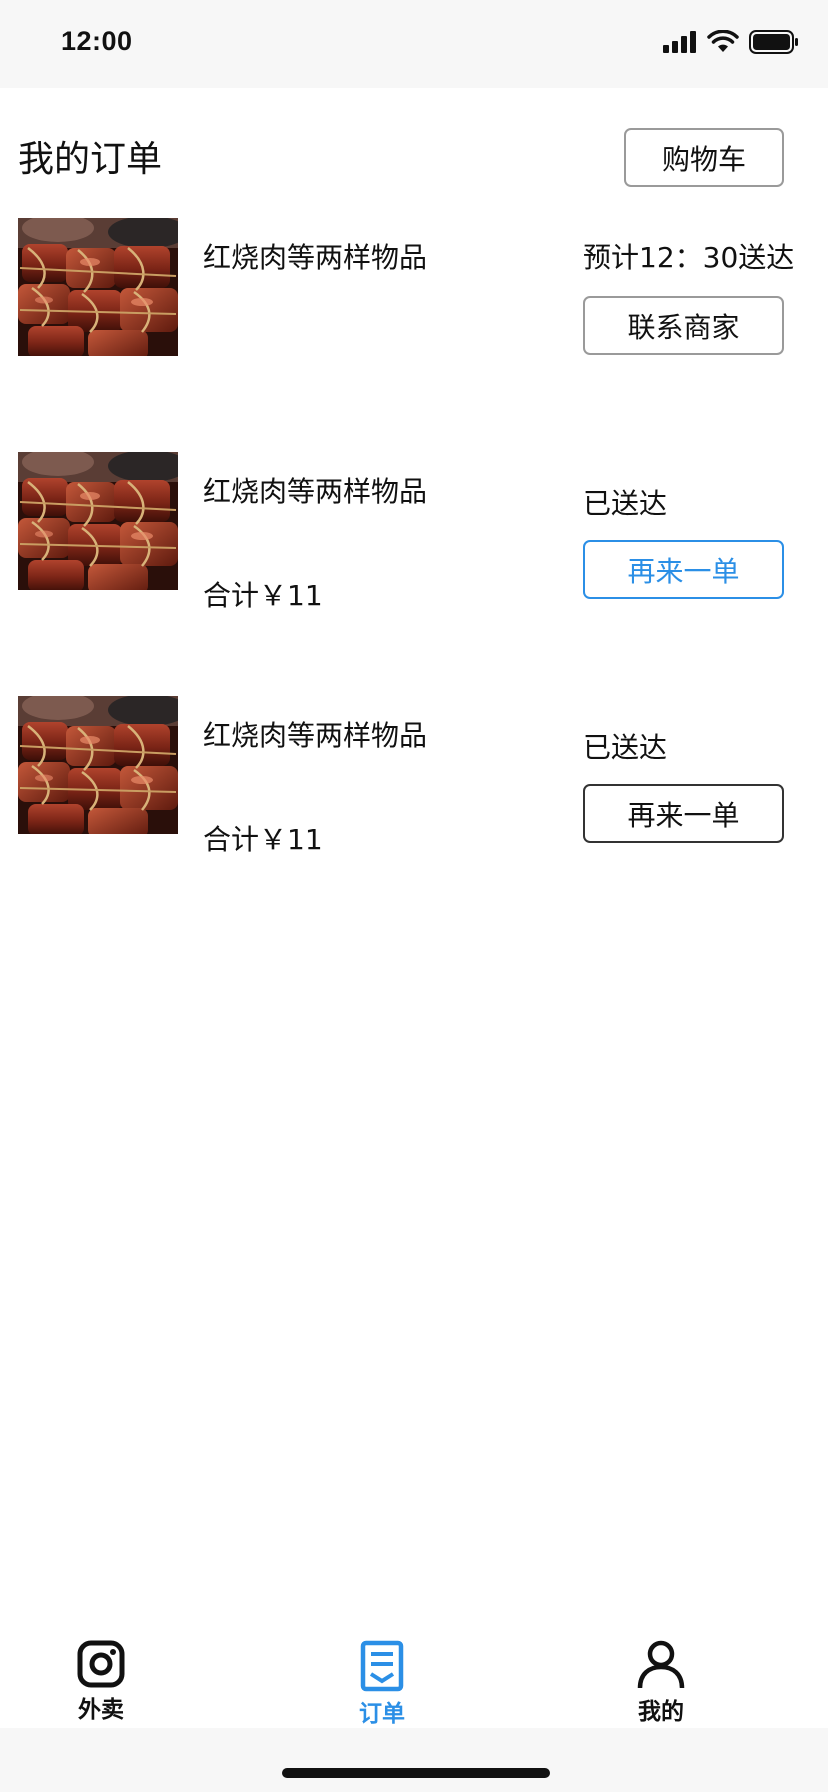  What do you see at coordinates (97, 41) in the screenshot?
I see `status-time: 12:00` at bounding box center [97, 41].